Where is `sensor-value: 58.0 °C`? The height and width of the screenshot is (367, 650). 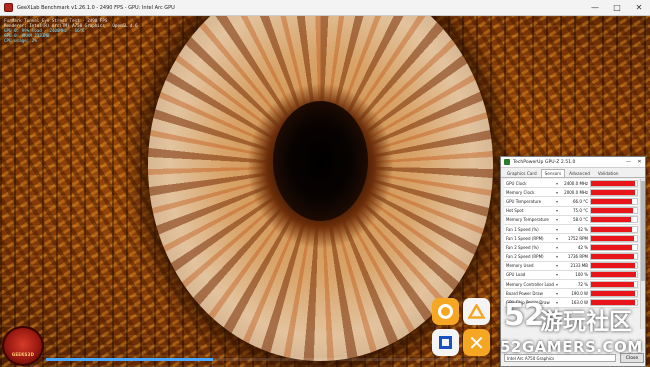 sensor-value: 58.0 °C is located at coordinates (580, 220).